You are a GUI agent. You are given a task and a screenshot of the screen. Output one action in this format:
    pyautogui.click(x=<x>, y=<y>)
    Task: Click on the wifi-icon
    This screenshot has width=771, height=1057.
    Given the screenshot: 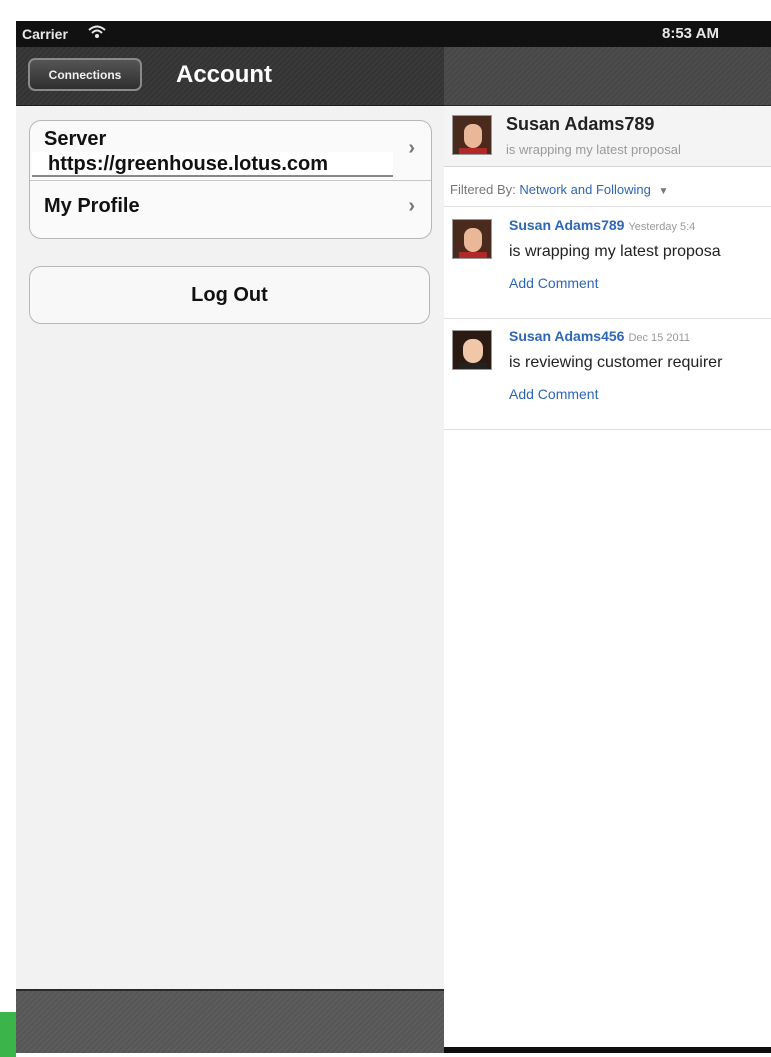 What is the action you would take?
    pyautogui.click(x=97, y=33)
    